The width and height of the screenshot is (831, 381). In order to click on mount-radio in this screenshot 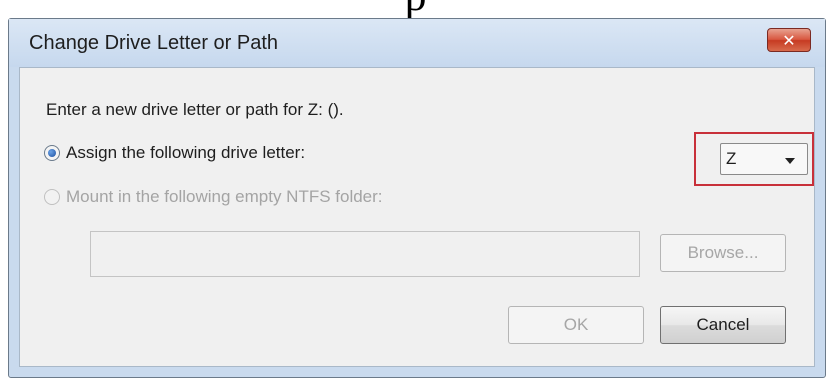, I will do `click(52, 197)`.